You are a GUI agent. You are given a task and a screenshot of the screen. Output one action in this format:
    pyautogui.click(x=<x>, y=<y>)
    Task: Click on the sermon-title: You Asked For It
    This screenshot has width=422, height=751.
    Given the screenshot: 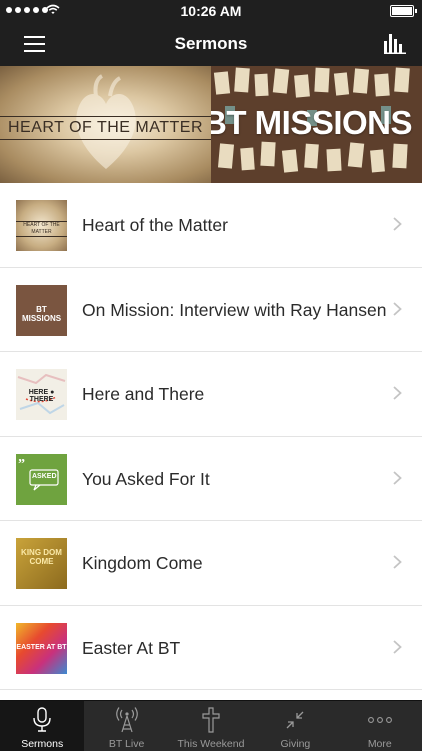 What is the action you would take?
    pyautogui.click(x=146, y=478)
    